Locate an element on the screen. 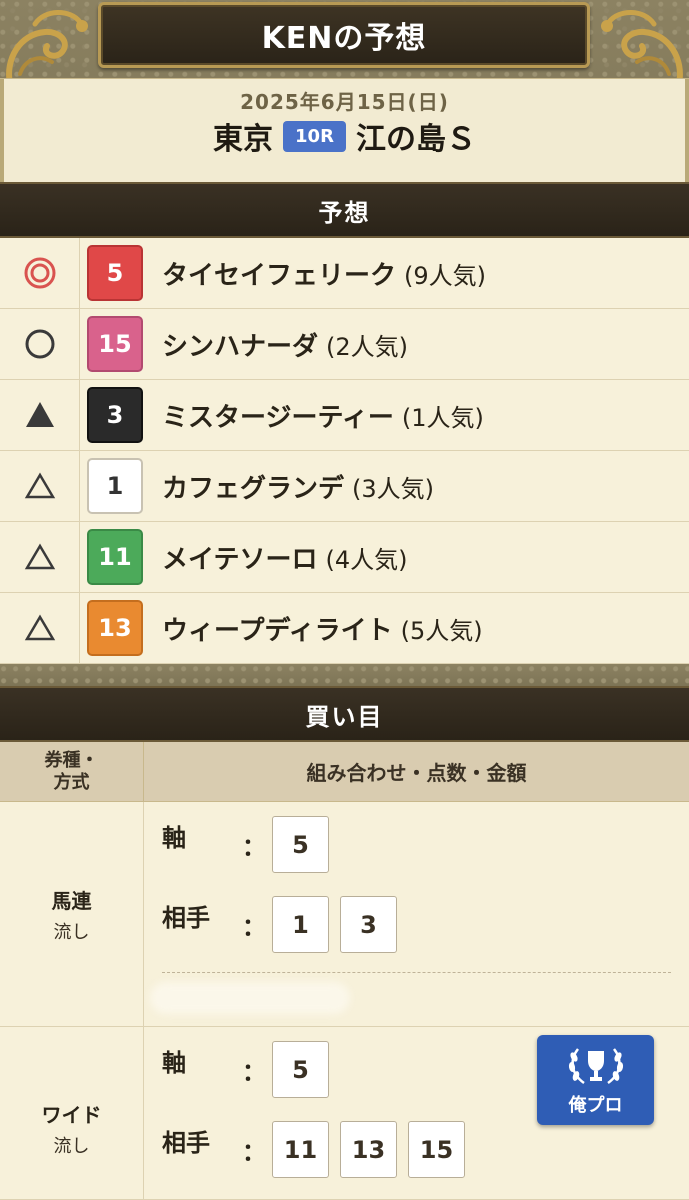 The image size is (689, 1200). horse-name-text: ウィープディライト is located at coordinates (277, 630).